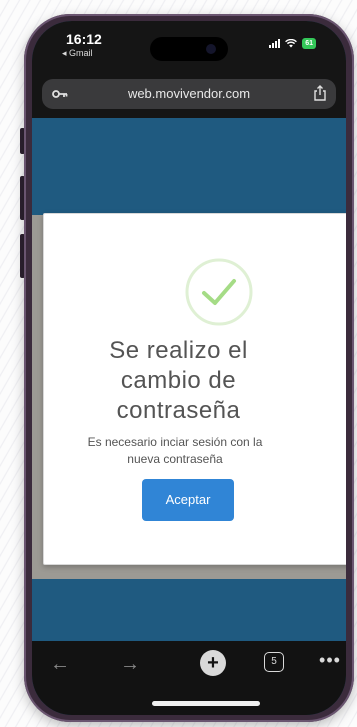 Image resolution: width=357 pixels, height=727 pixels. I want to click on accept-button: Aceptar, so click(188, 500).